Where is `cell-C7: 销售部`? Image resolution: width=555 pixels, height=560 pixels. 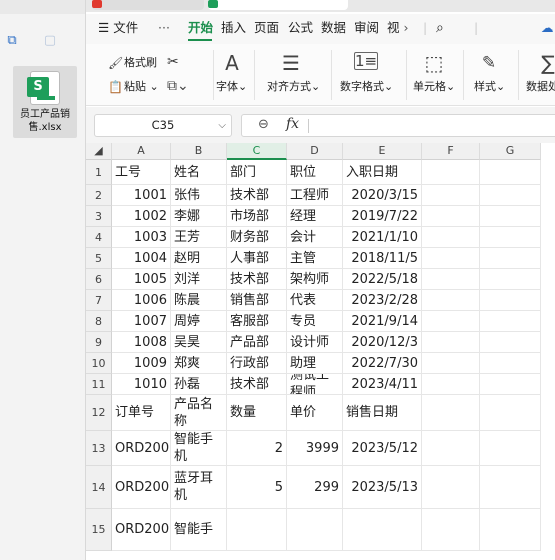
cell-C7: 销售部 is located at coordinates (257, 300).